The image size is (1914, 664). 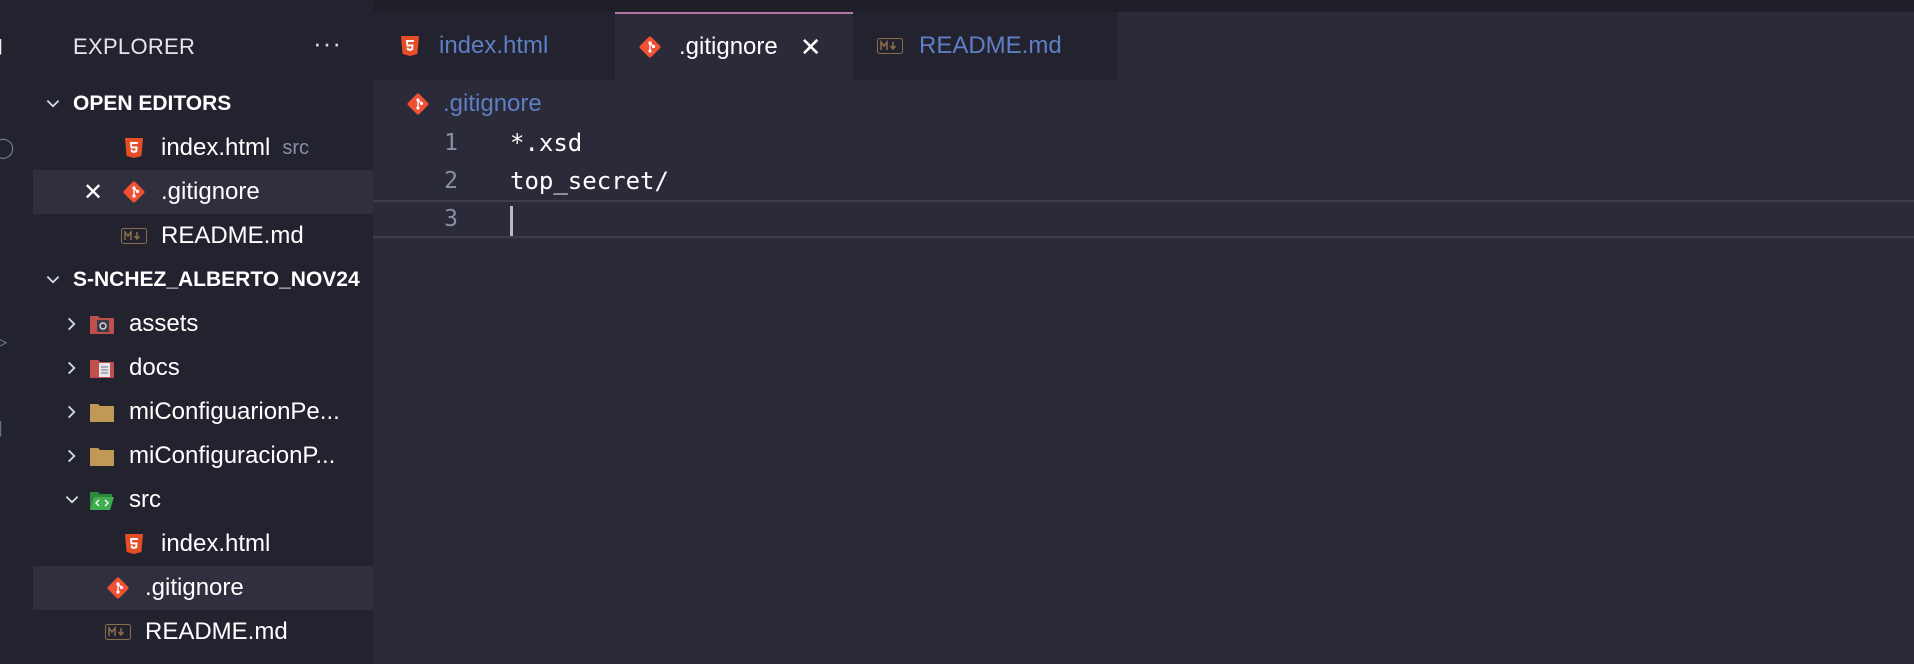 I want to click on project-header: S-NCHEZ_ALBERTO_NOV24, so click(x=203, y=280).